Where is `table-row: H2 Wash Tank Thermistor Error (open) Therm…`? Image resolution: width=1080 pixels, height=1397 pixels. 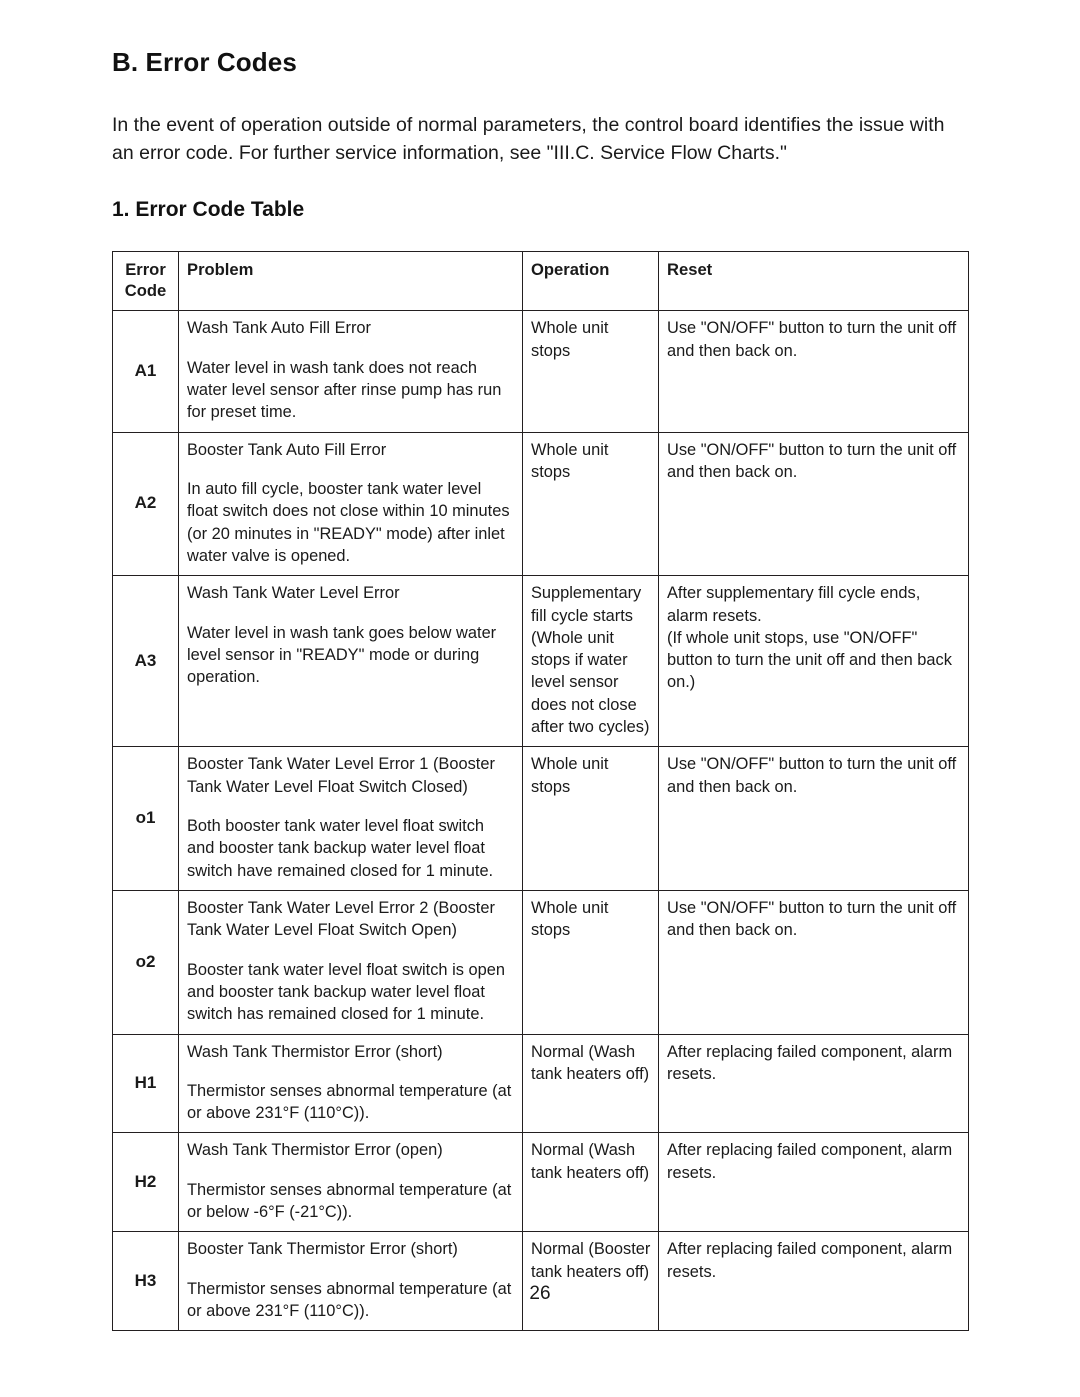 table-row: H2 Wash Tank Thermistor Error (open) Therm… is located at coordinates (540, 1182).